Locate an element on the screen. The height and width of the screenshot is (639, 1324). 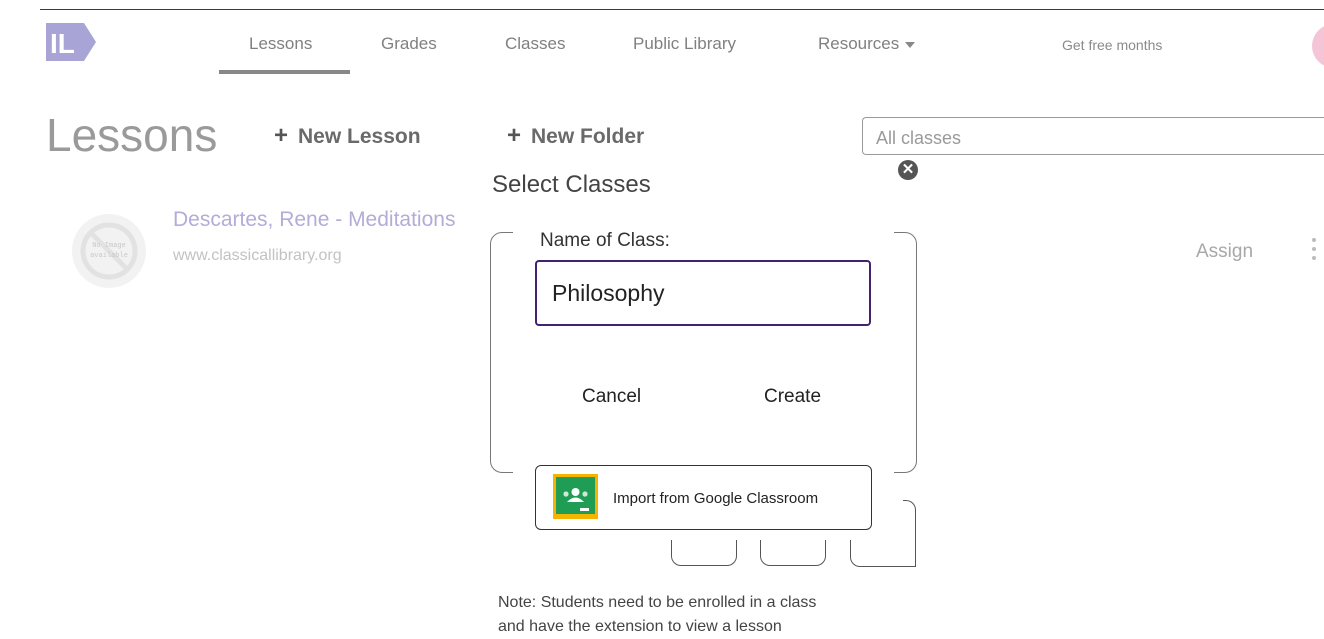
more-options-icon is located at coordinates (1314, 252).